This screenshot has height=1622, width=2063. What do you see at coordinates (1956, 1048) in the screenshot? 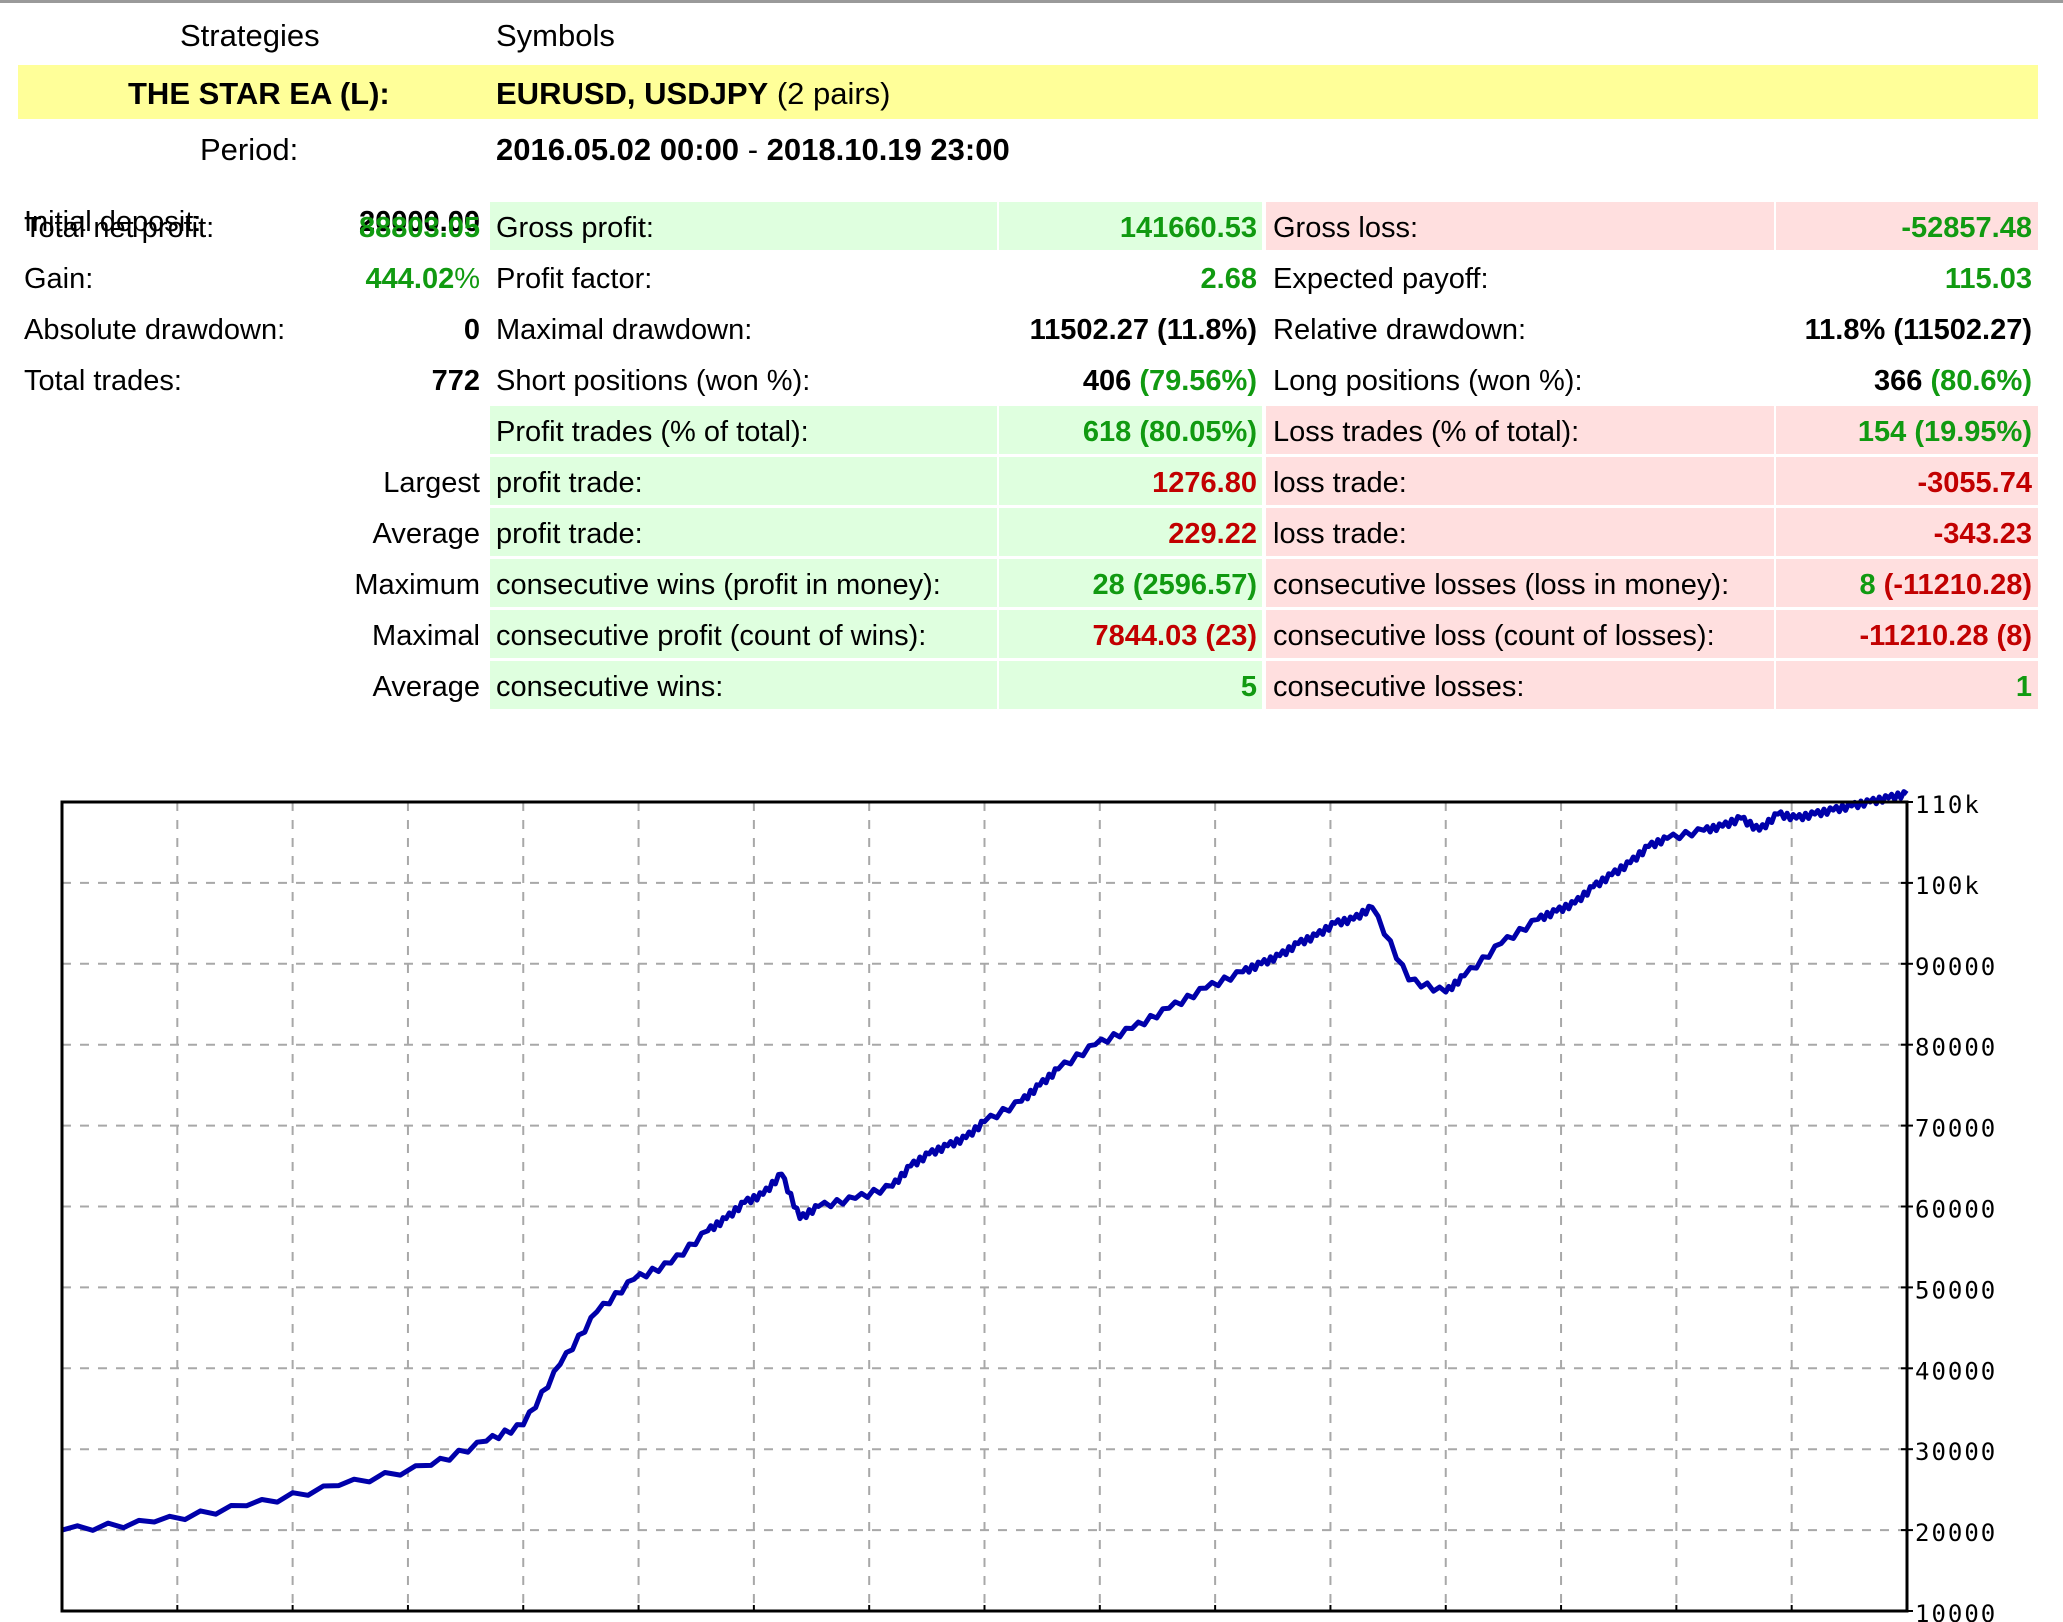
I see `y-tick-label: 80000` at bounding box center [1956, 1048].